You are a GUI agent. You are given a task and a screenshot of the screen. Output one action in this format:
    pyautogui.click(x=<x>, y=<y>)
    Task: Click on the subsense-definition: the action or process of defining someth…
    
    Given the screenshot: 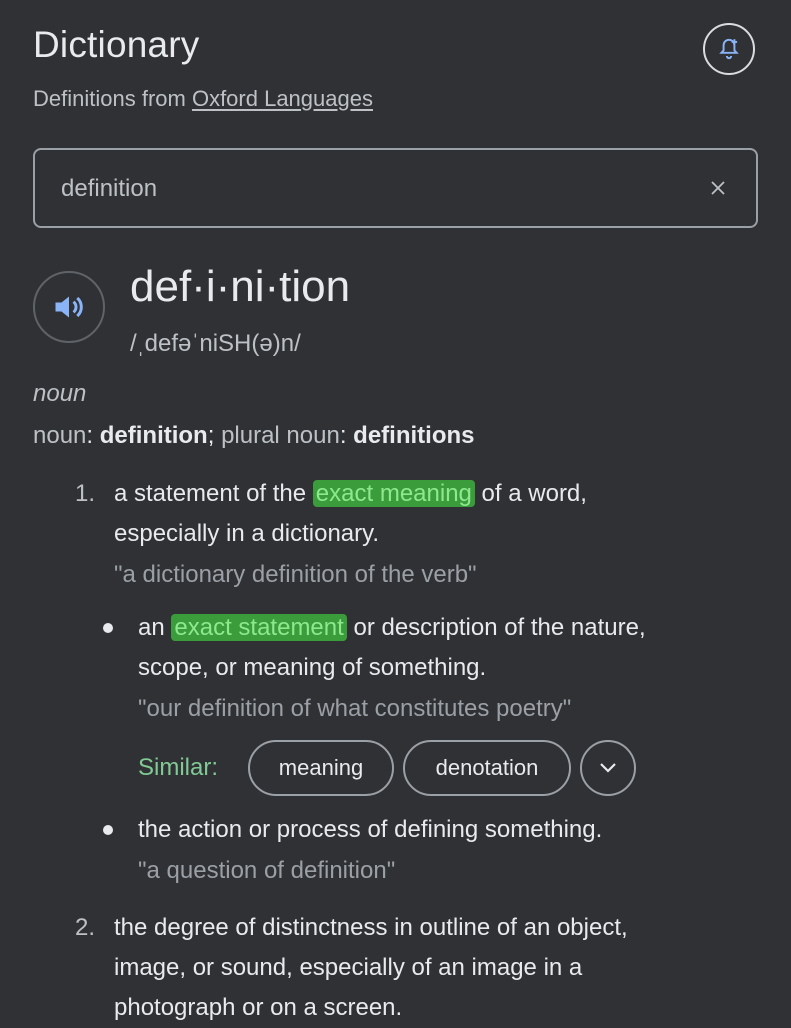 What is the action you would take?
    pyautogui.click(x=370, y=829)
    